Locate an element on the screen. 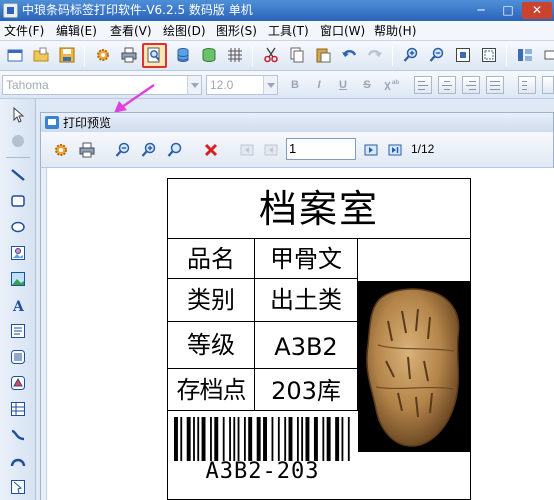  underline-button: U is located at coordinates (343, 85).